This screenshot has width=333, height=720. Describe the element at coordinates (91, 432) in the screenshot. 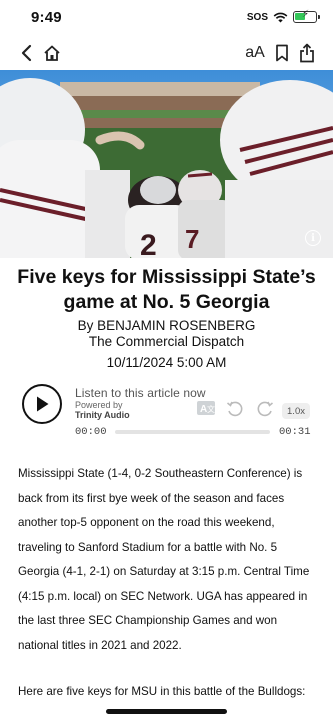

I see `current-time: 00:00` at that location.